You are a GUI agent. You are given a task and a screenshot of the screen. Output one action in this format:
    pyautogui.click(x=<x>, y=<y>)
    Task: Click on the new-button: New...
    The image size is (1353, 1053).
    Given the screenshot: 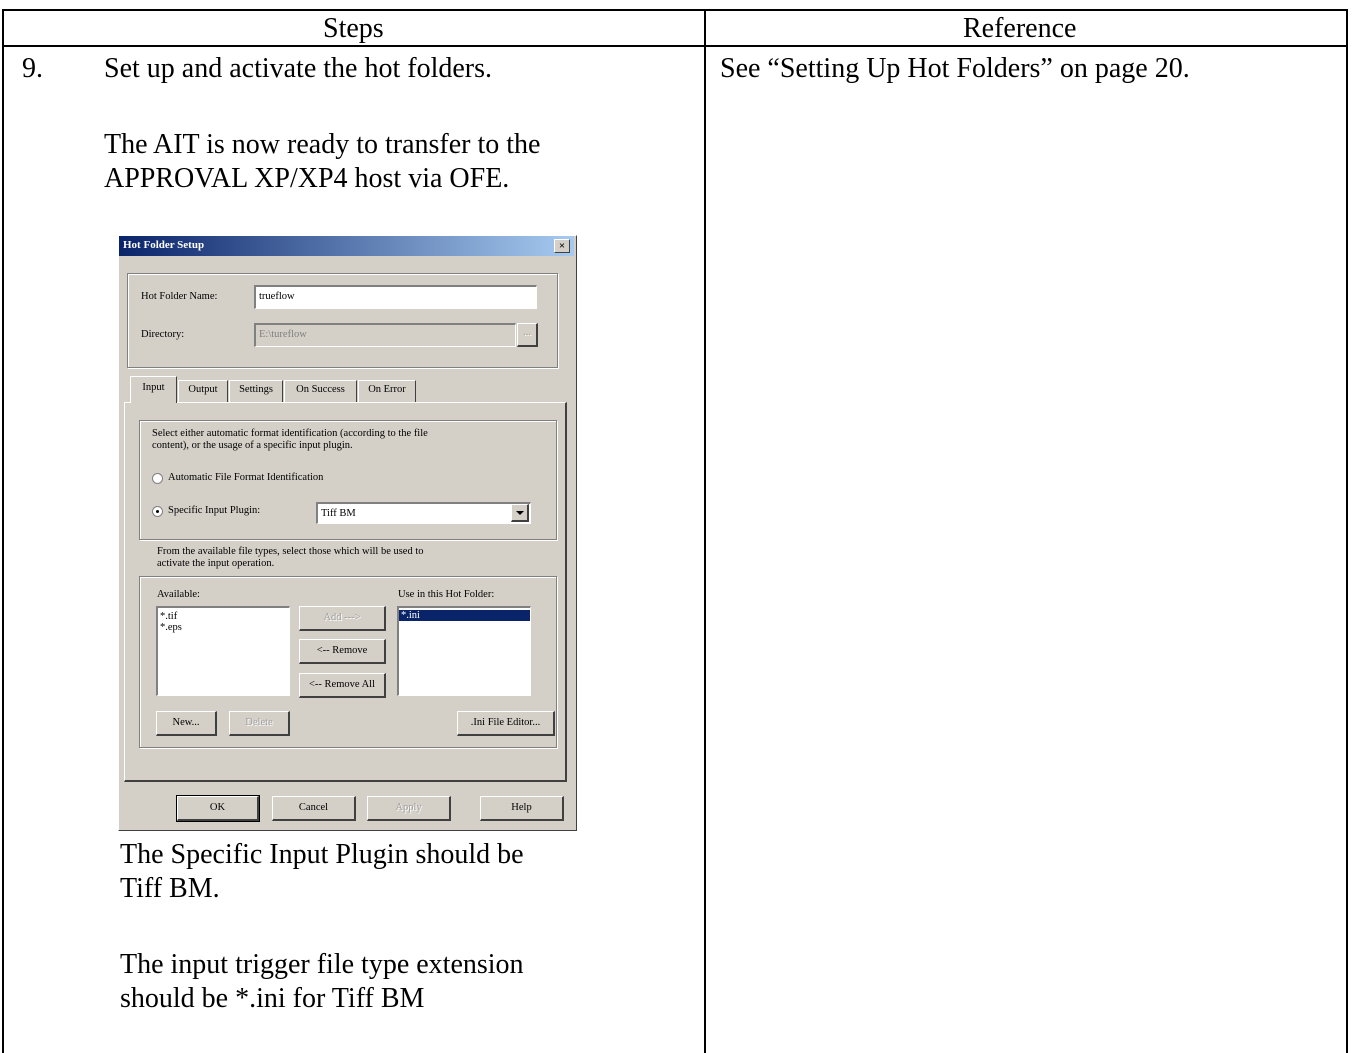 What is the action you would take?
    pyautogui.click(x=186, y=723)
    